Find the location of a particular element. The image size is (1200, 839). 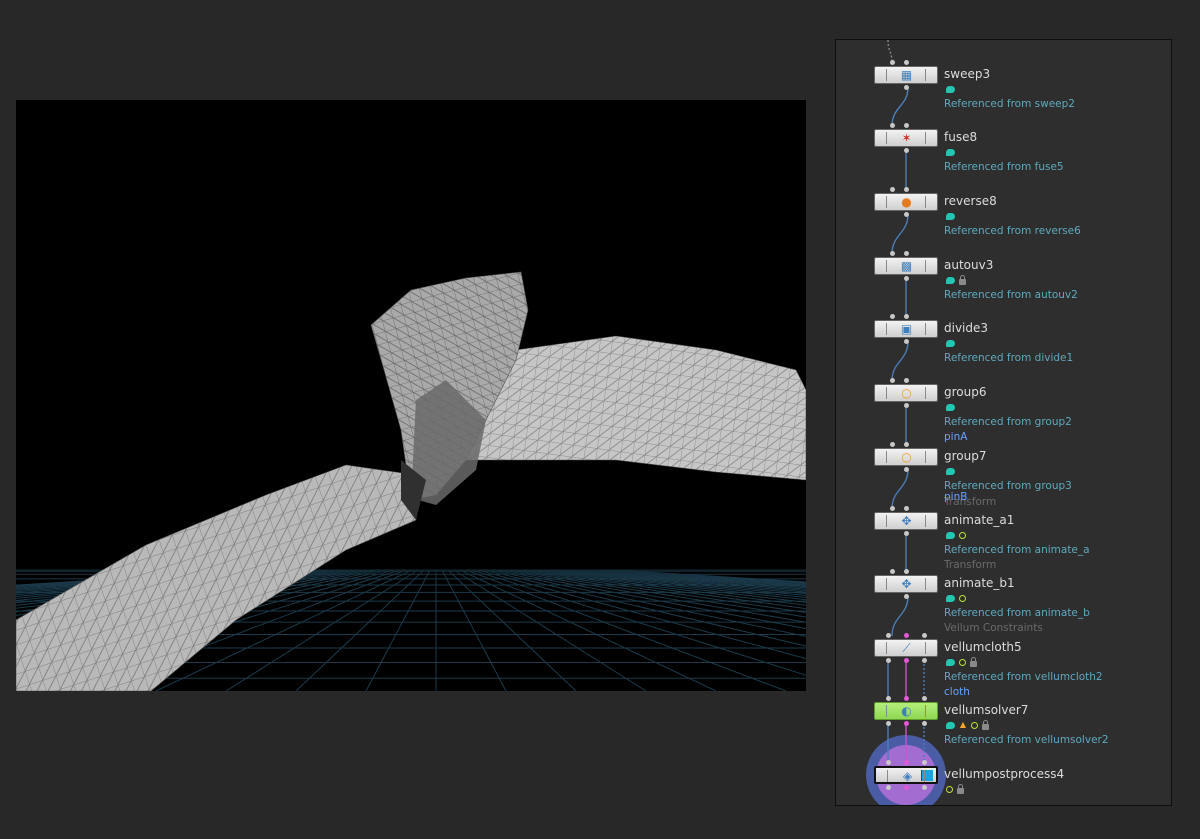

sweep-icon: ▦ is located at coordinates (906, 75).